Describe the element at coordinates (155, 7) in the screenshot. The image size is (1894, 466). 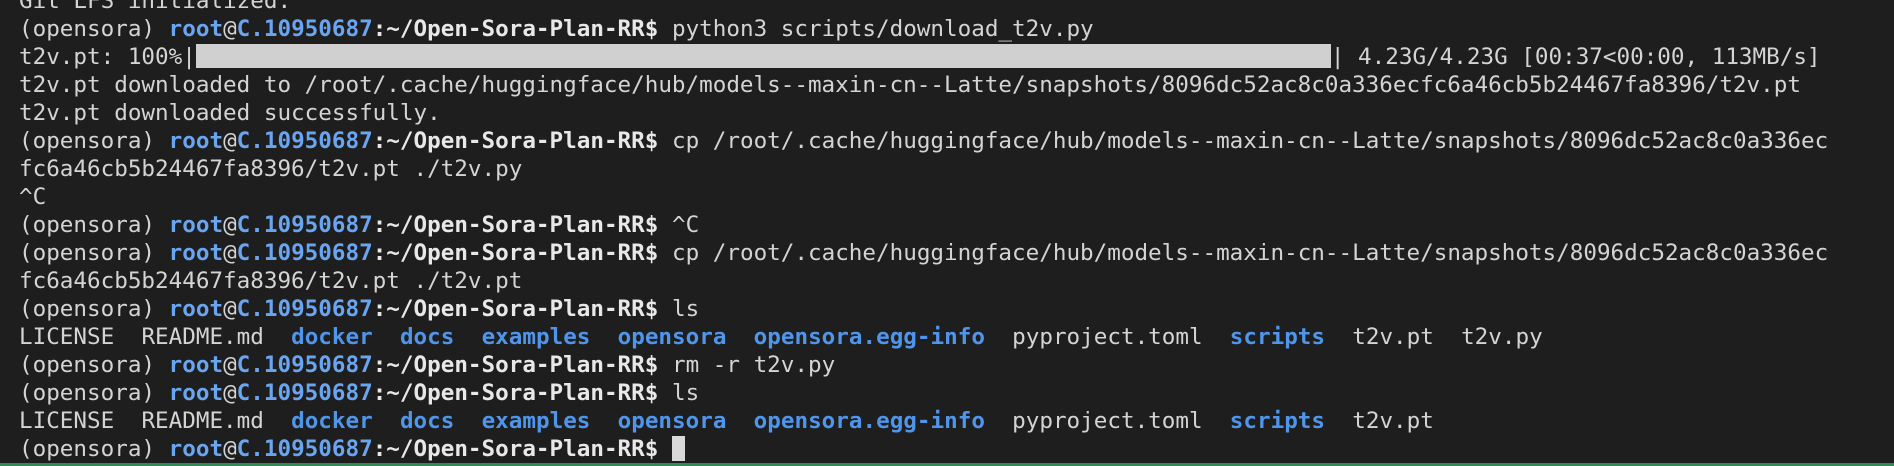
I see `output-line: Git LFS initialized.` at that location.